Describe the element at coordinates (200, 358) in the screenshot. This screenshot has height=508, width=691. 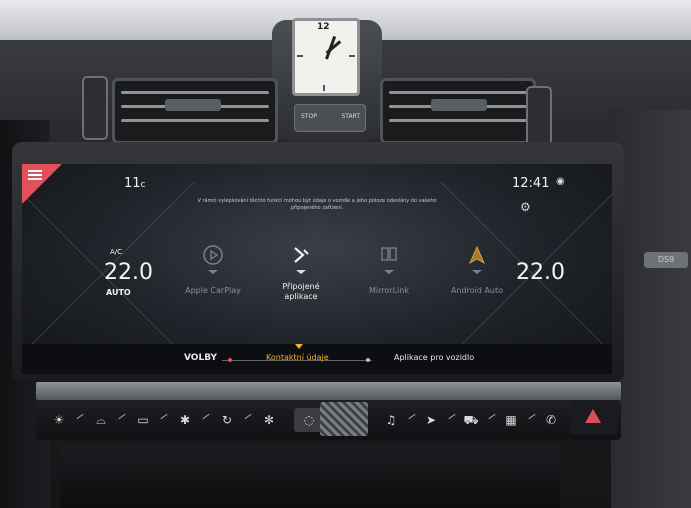
I see `tab-volby: VOLBY` at that location.